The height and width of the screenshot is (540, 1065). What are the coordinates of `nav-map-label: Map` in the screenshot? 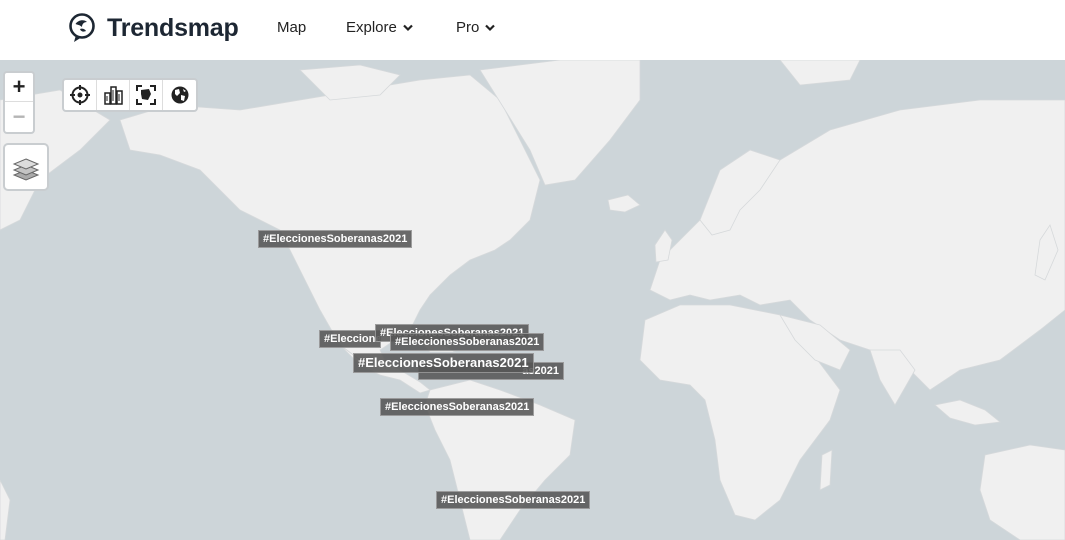 It's located at (292, 27).